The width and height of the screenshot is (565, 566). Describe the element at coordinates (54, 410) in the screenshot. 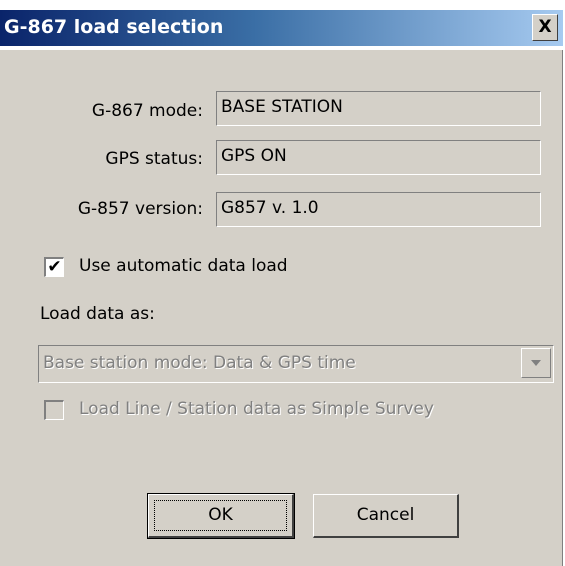

I see `simple-survey-checkbox` at that location.